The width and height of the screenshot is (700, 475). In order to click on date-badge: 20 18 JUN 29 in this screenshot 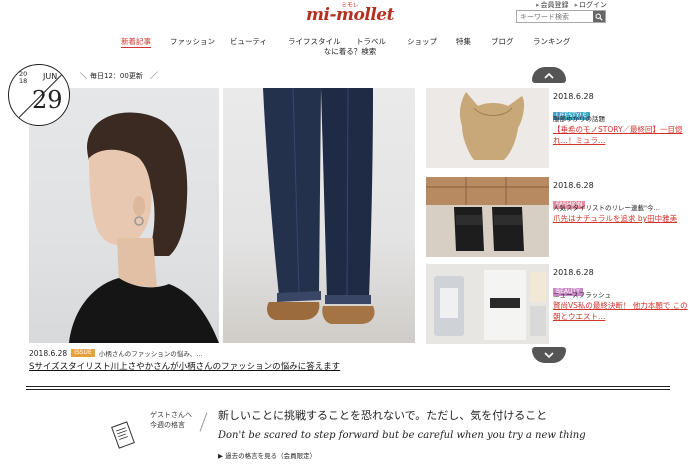, I will do `click(39, 95)`.